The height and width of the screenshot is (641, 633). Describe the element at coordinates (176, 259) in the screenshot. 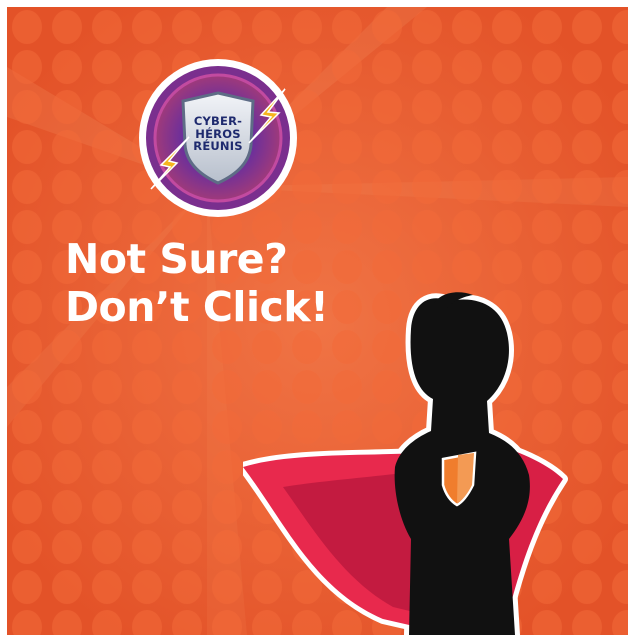

I see `headline-line-1: Not Sure?` at that location.